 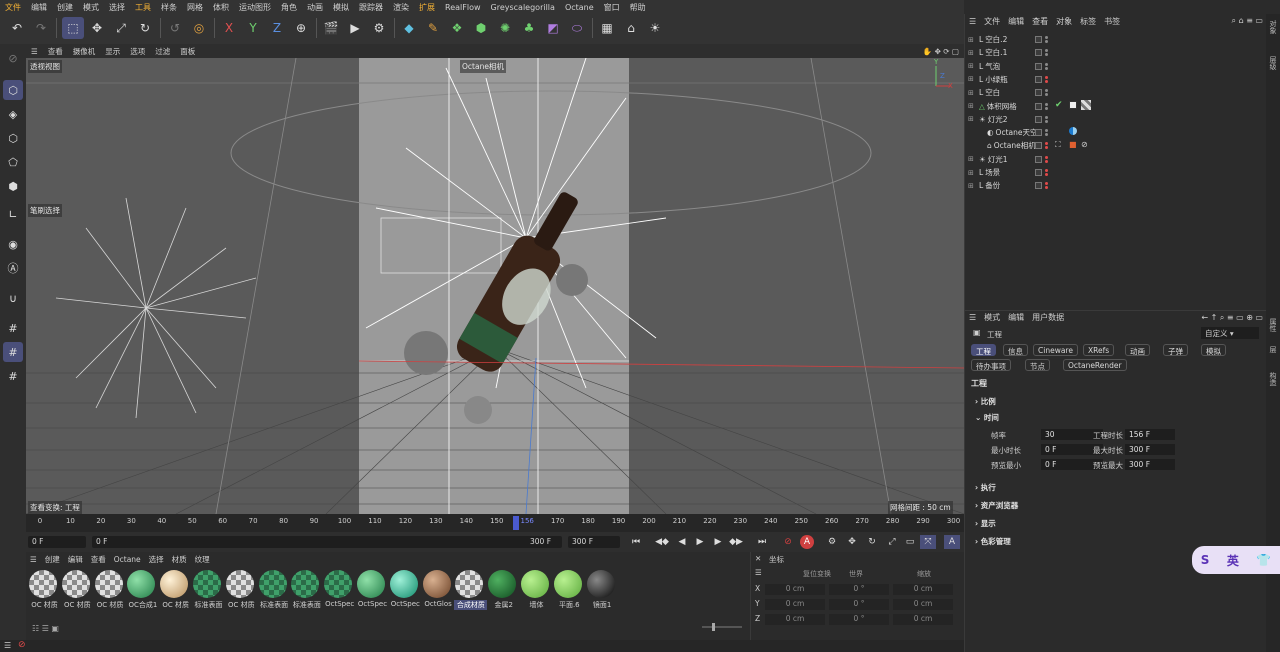 I want to click on group-scale: › 比例, so click(x=985, y=401).